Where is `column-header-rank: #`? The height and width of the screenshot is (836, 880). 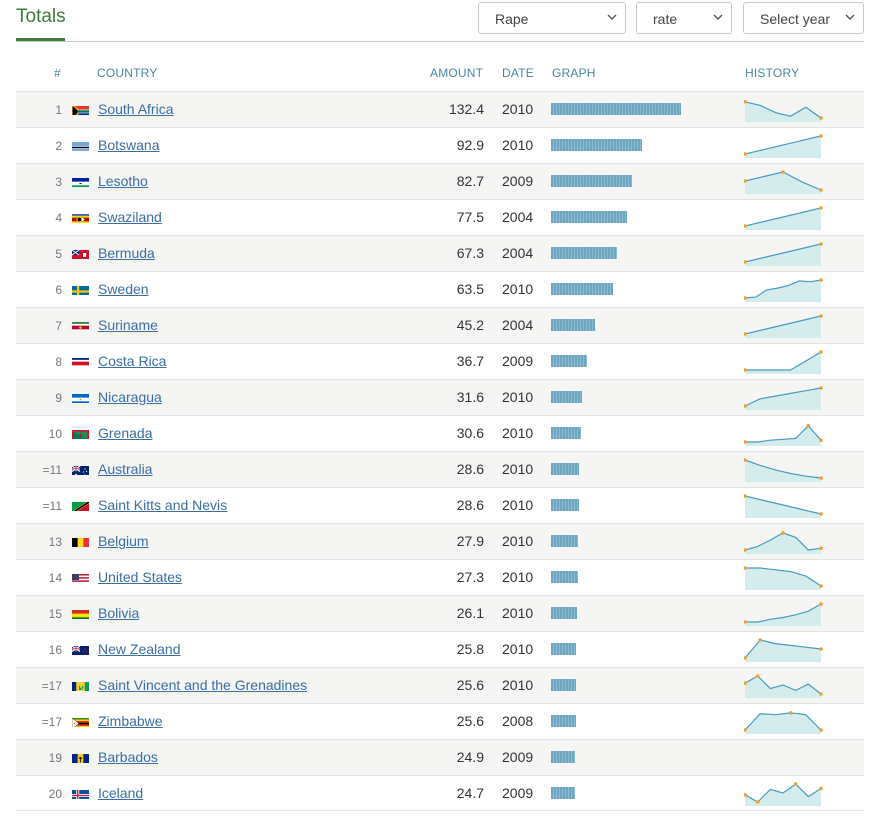
column-header-rank: # is located at coordinates (57, 73).